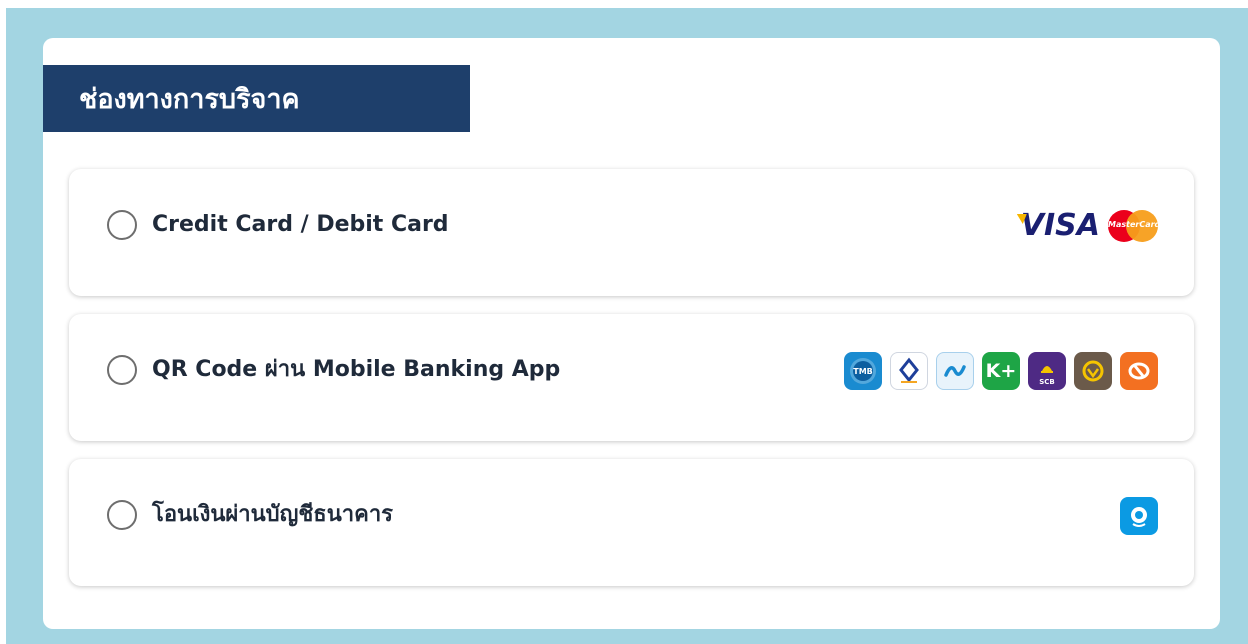  Describe the element at coordinates (122, 515) in the screenshot. I see `bank-transfer-radio` at that location.